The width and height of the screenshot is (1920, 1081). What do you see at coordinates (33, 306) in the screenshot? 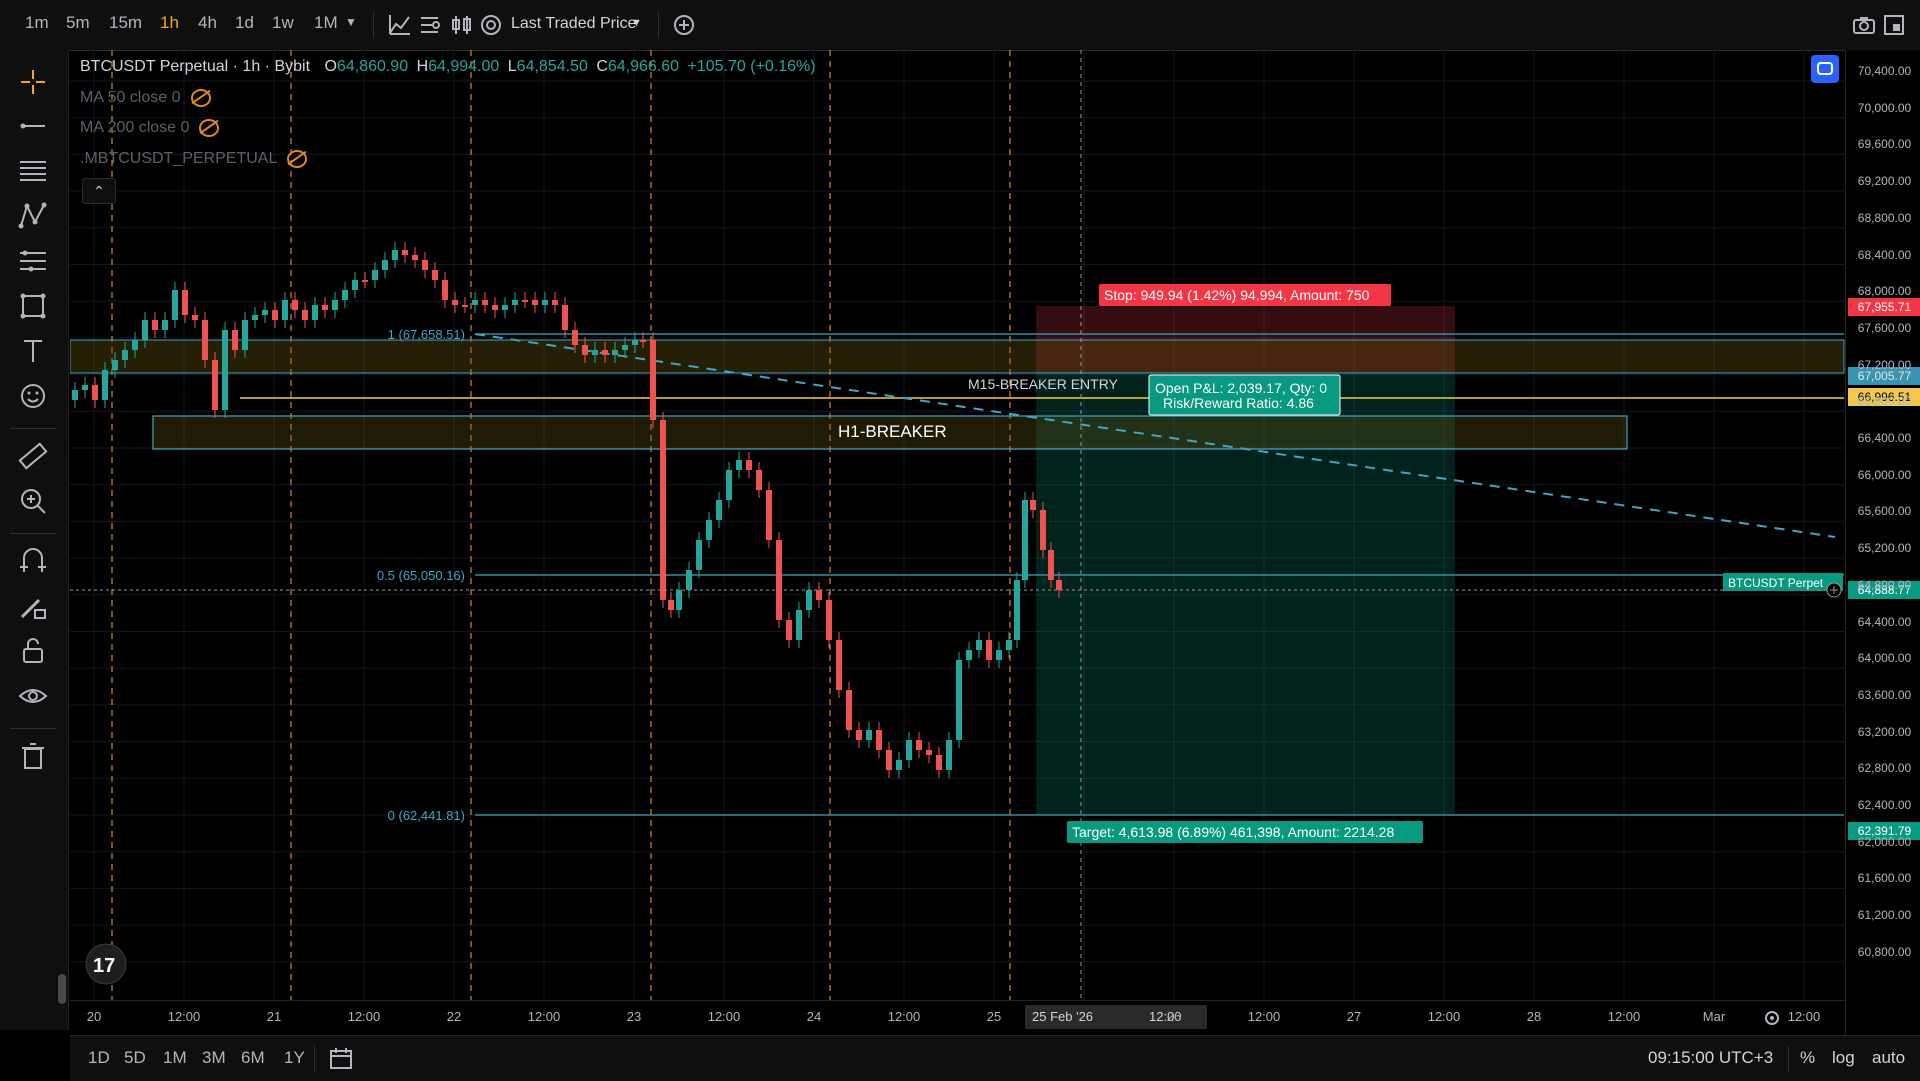
I see `shapes-tool` at bounding box center [33, 306].